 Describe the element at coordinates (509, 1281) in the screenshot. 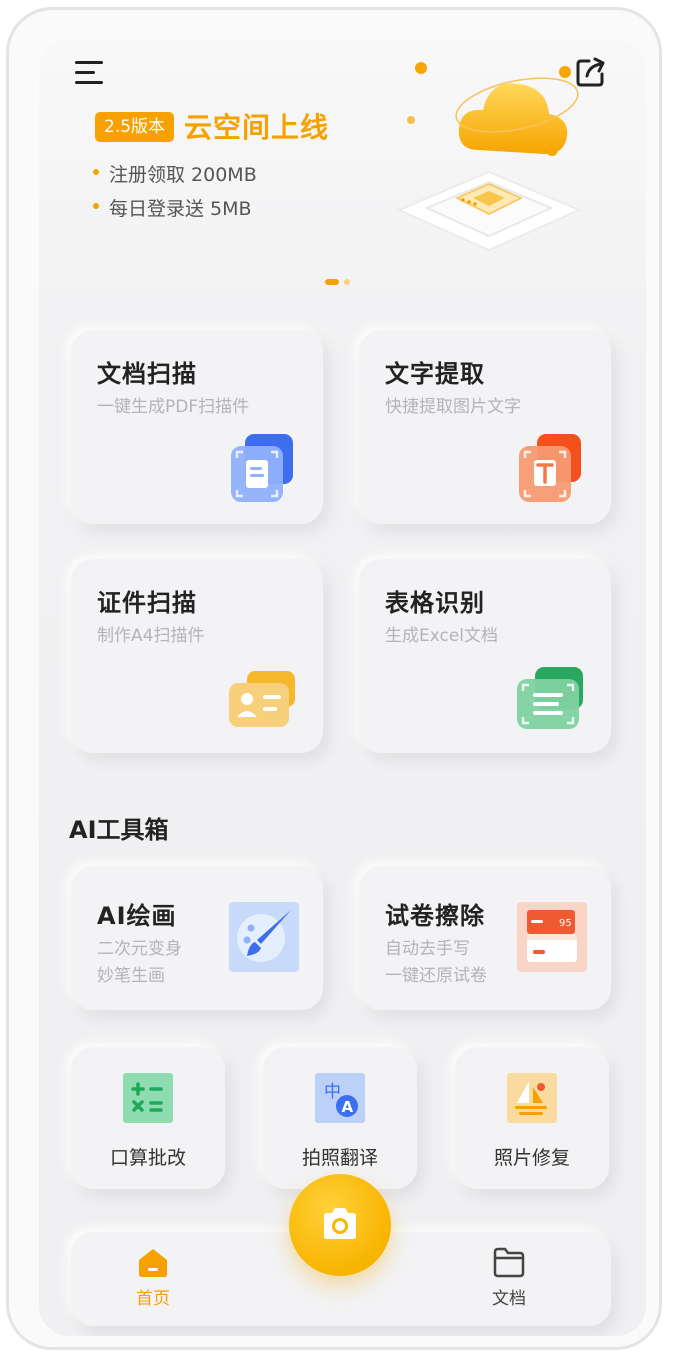

I see `tab-documents: 文档` at that location.